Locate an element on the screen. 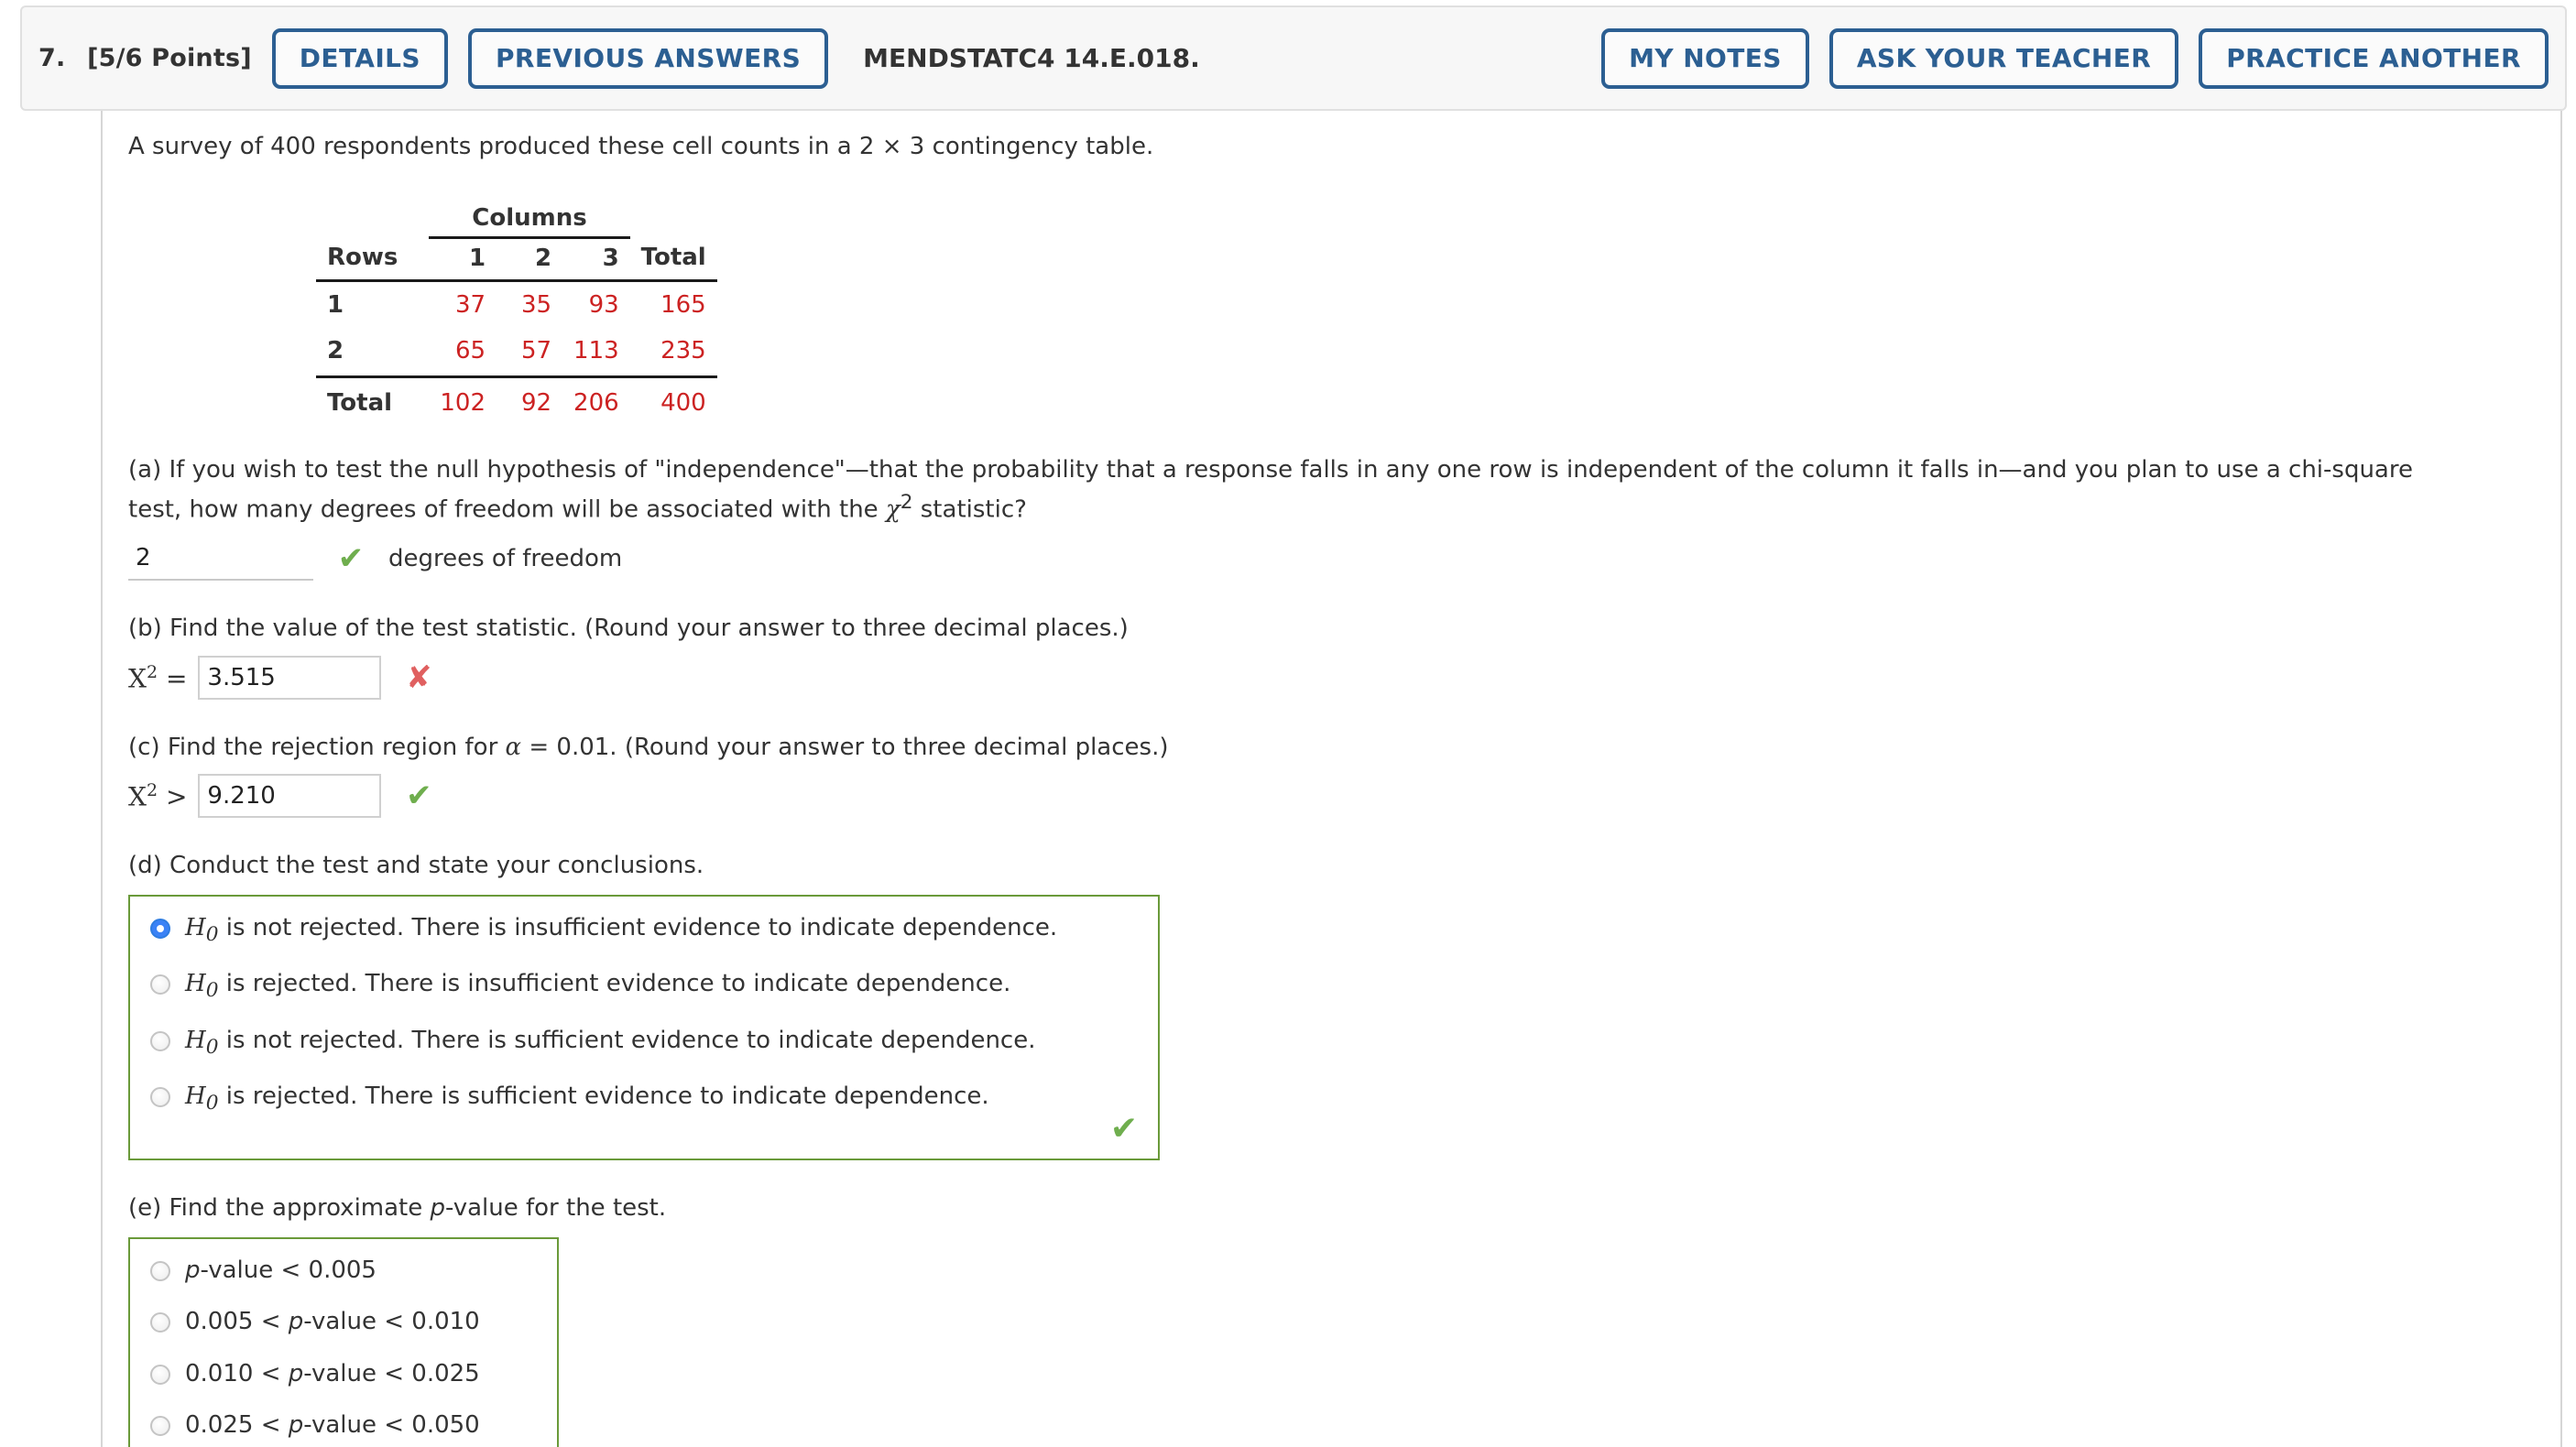 This screenshot has width=2576, height=1447. cell-r2-total: 235 is located at coordinates (673, 353).